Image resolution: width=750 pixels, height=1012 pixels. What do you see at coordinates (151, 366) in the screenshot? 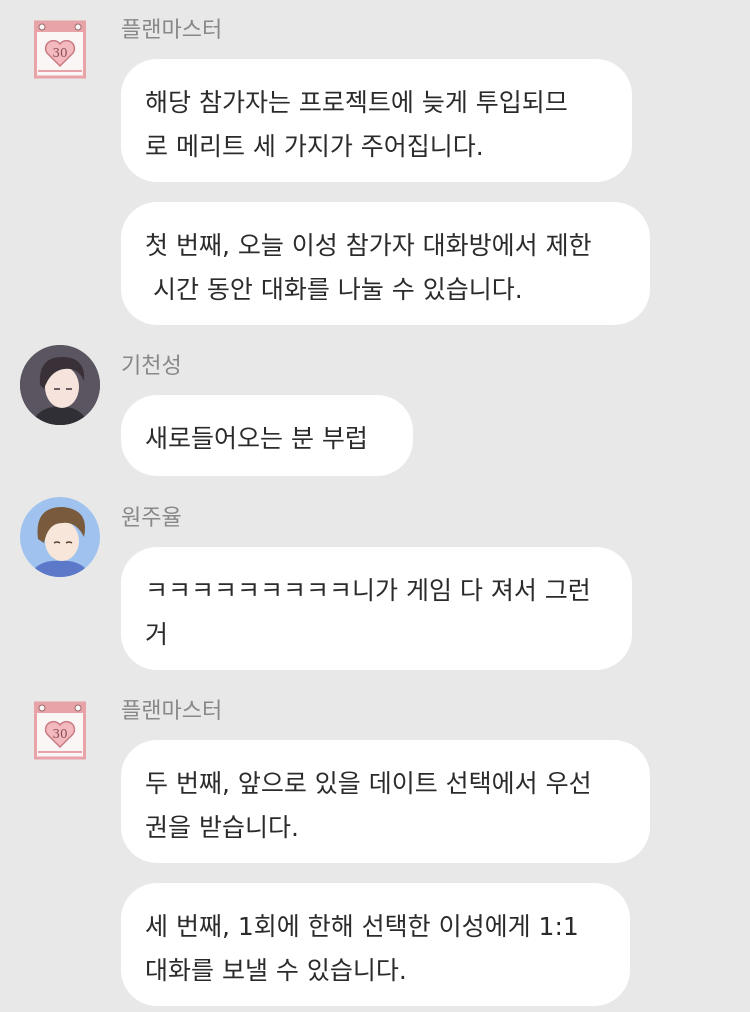
I see `sender-name: 기천성` at bounding box center [151, 366].